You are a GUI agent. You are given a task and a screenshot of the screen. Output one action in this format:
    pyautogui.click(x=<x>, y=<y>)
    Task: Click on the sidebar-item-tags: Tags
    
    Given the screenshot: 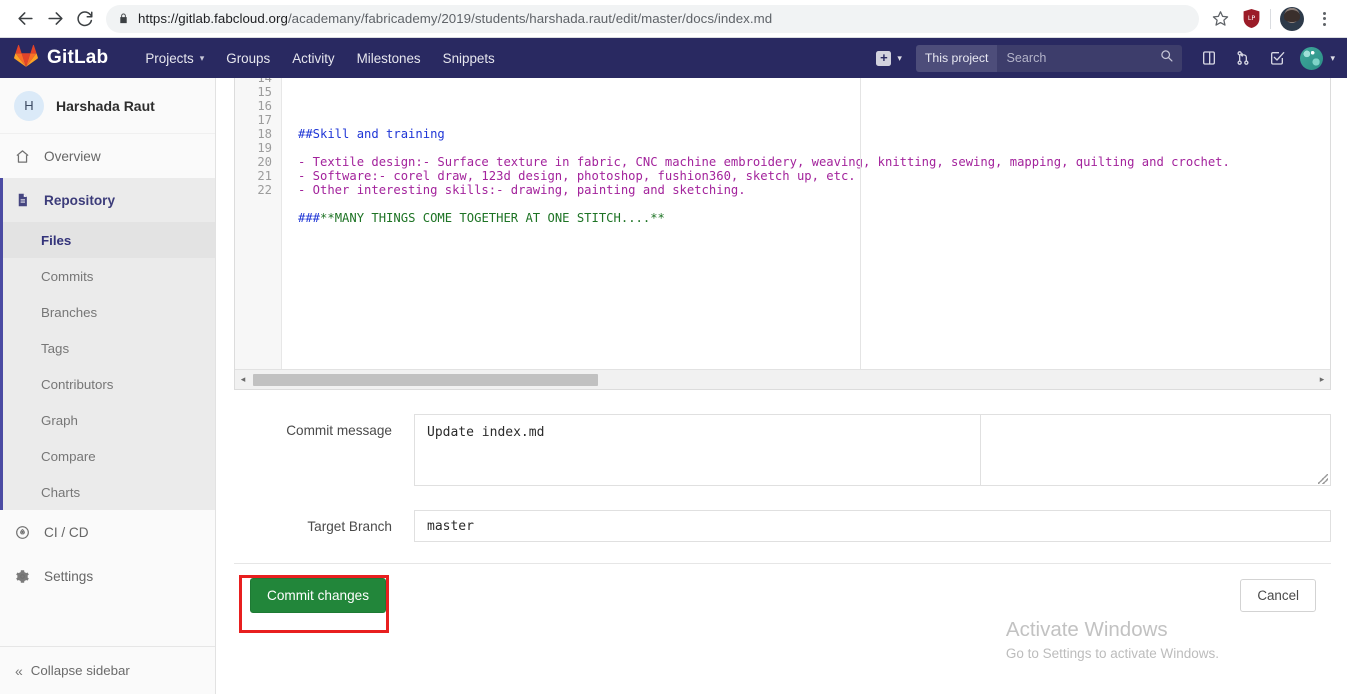 What is the action you would take?
    pyautogui.click(x=109, y=348)
    